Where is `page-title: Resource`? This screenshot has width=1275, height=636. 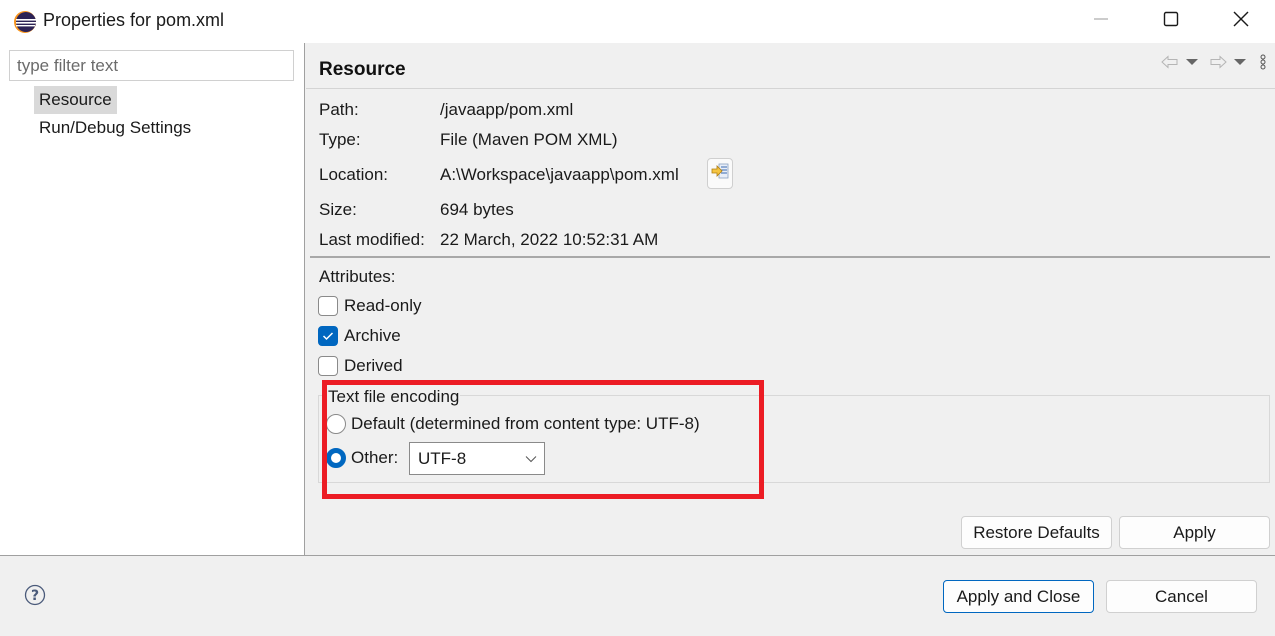
page-title: Resource is located at coordinates (362, 69).